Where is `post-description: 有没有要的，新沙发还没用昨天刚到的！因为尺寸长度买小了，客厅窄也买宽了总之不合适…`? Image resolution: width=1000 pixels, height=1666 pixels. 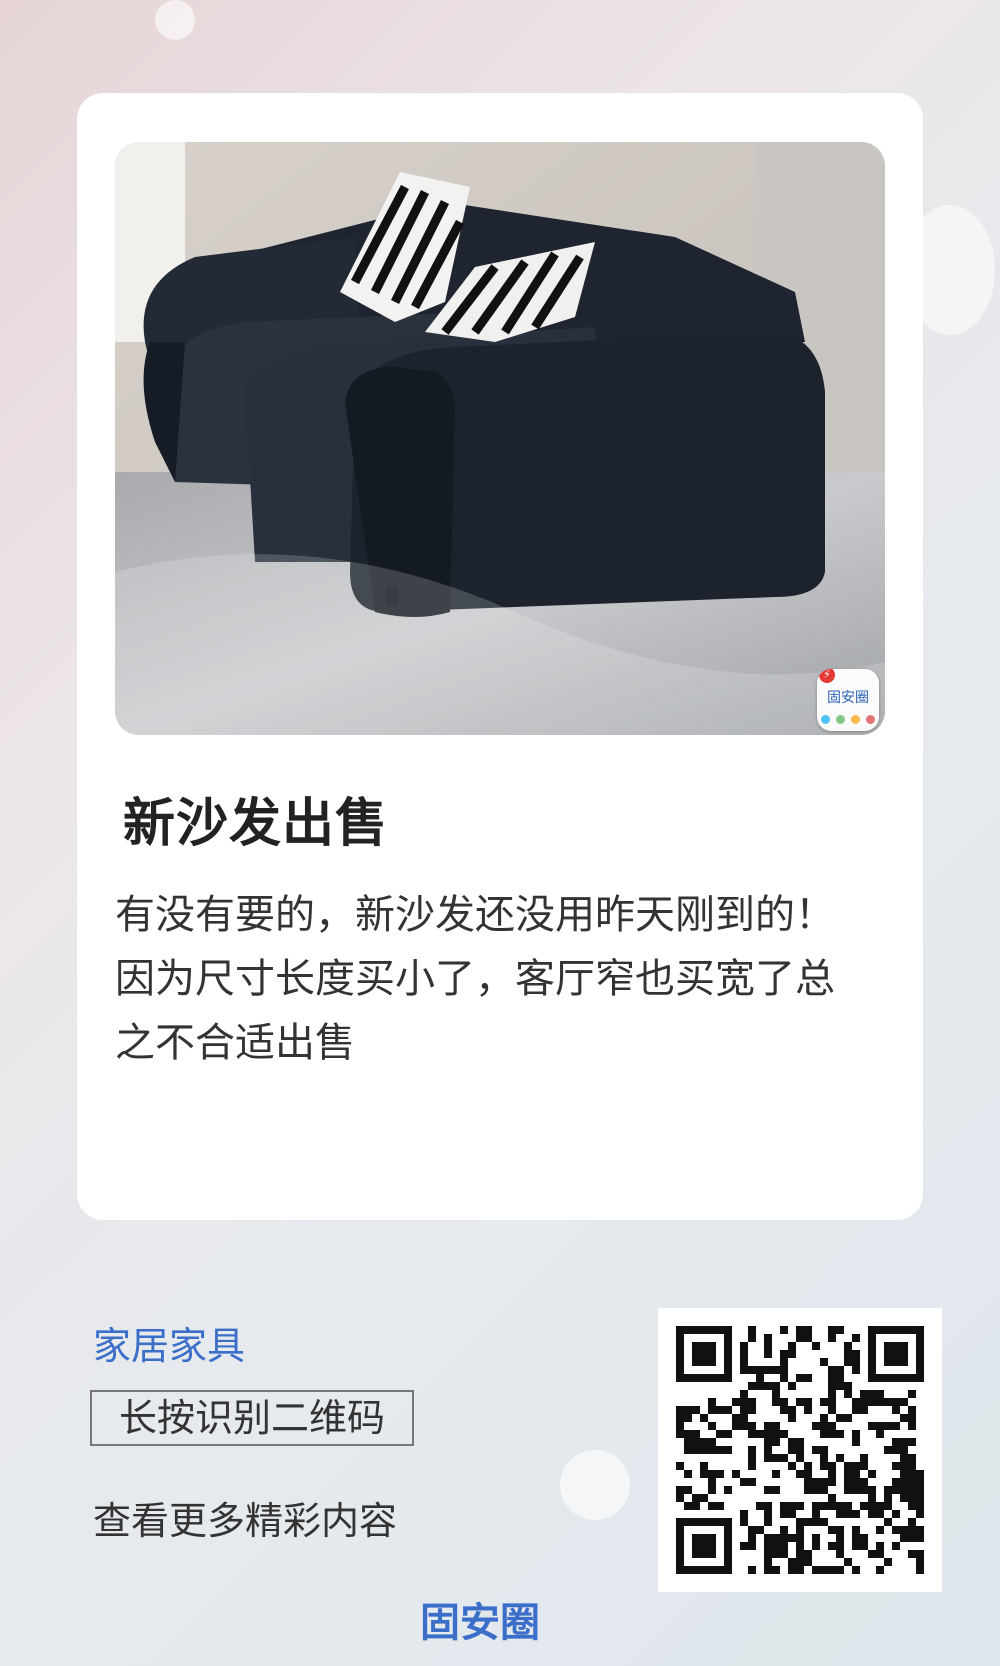
post-description: 有没有要的，新沙发还没用昨天刚到的！因为尺寸长度买小了，客厅窄也买宽了总之不合适… is located at coordinates (475, 979).